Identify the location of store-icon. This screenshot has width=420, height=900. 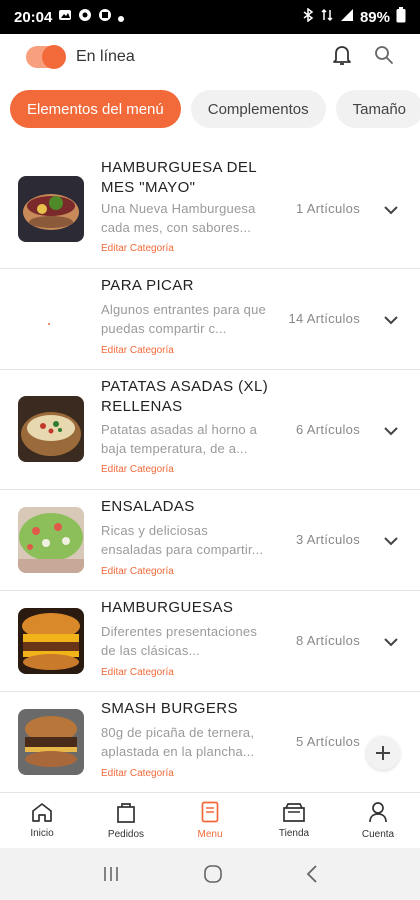
(294, 812).